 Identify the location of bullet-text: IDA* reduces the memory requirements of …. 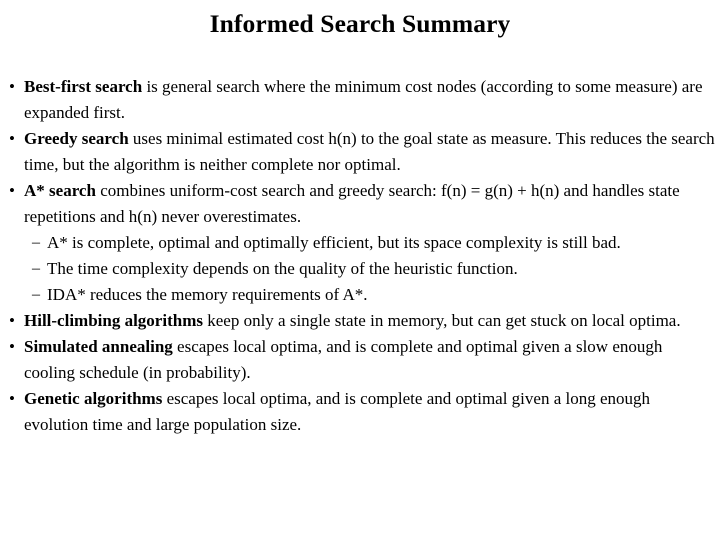
(207, 294).